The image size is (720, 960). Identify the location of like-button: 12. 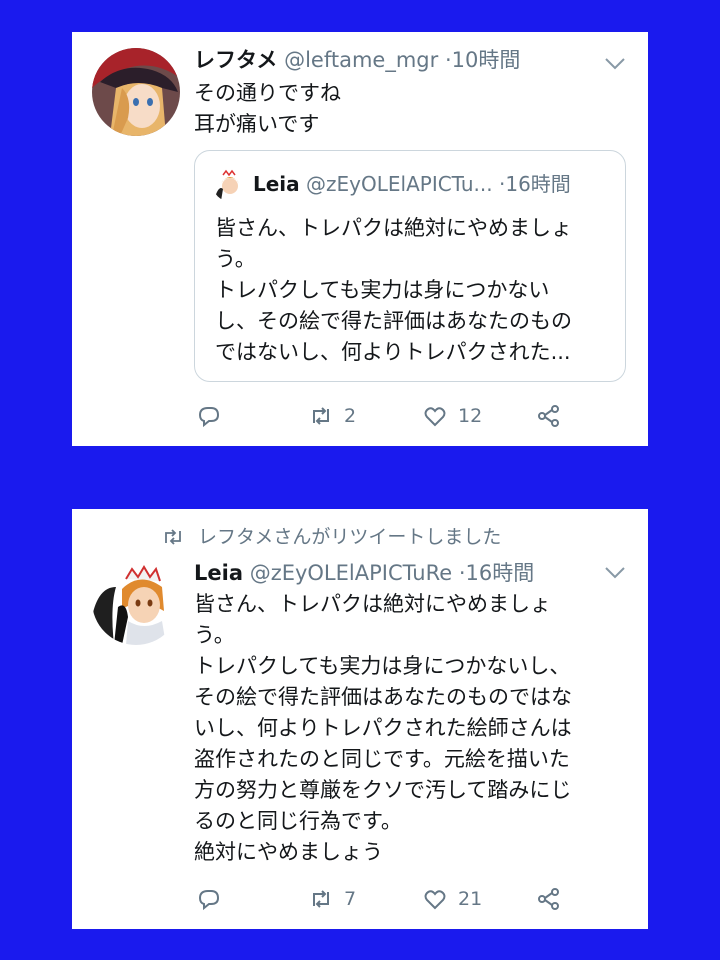
(452, 416).